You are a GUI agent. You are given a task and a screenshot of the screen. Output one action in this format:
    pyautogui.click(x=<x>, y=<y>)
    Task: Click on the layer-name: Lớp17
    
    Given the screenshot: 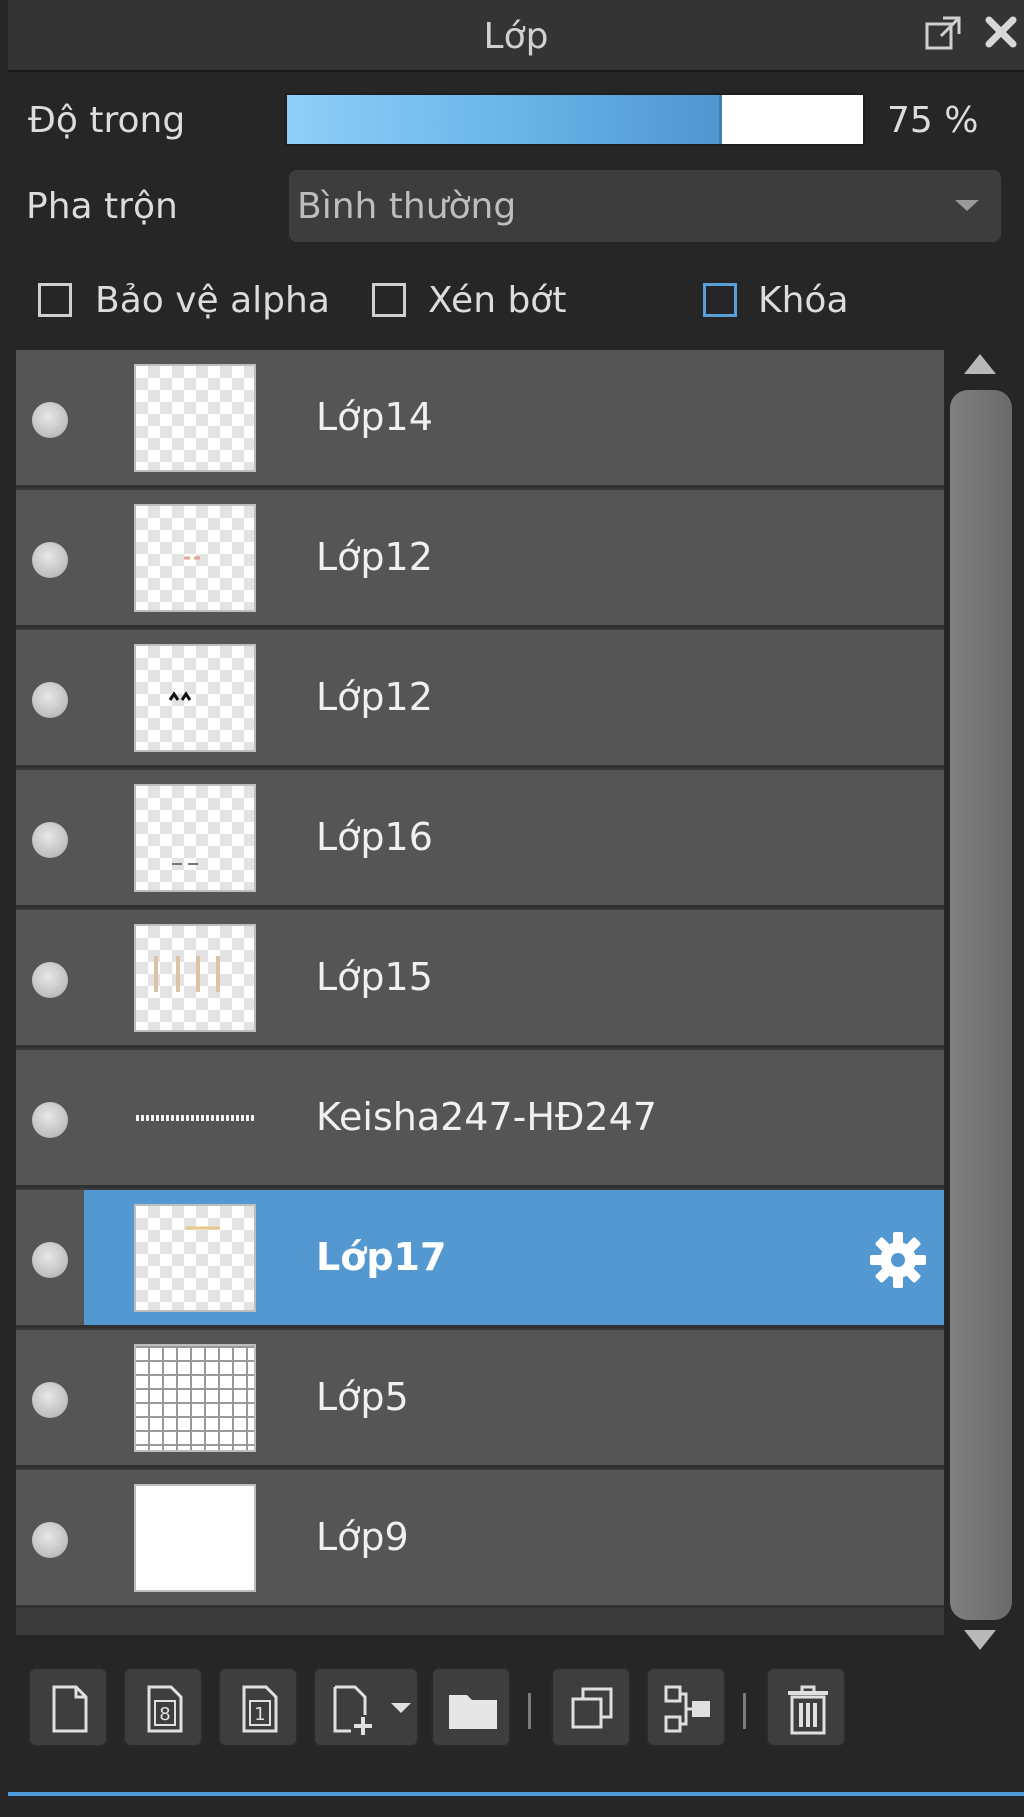 What is the action you would take?
    pyautogui.click(x=381, y=1257)
    